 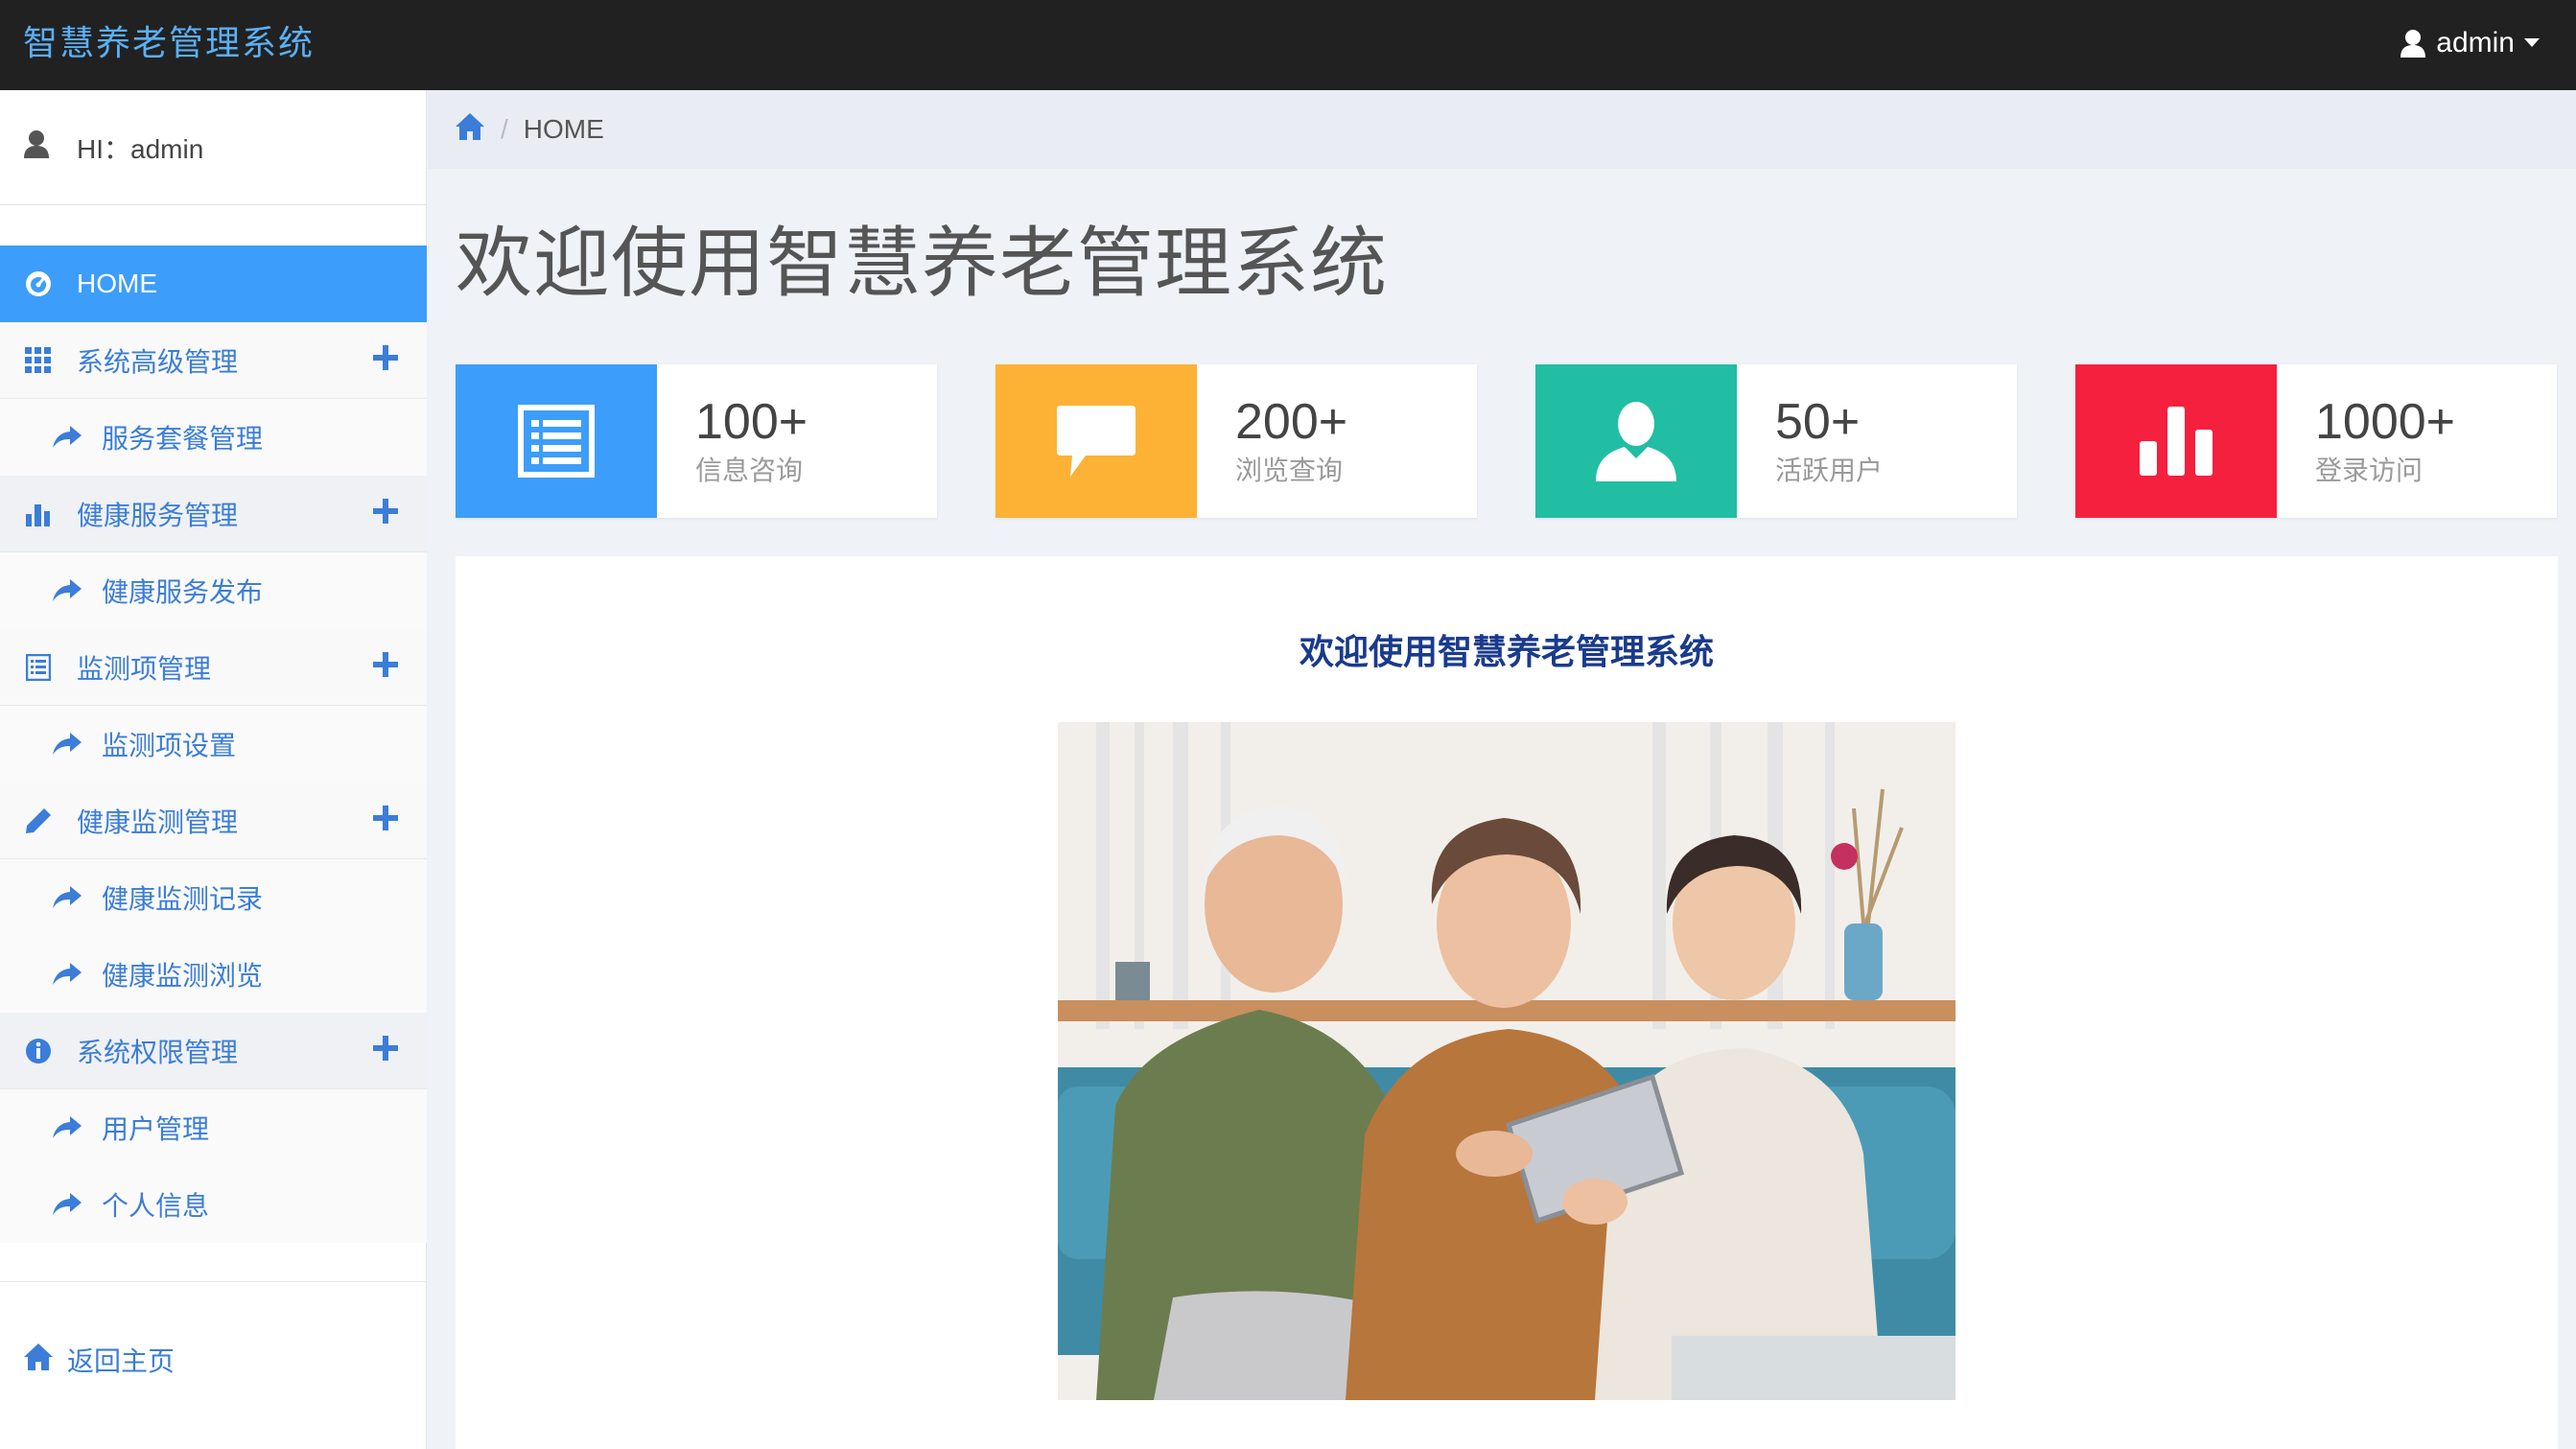 What do you see at coordinates (1291, 422) in the screenshot?
I see `stat-value: 200+` at bounding box center [1291, 422].